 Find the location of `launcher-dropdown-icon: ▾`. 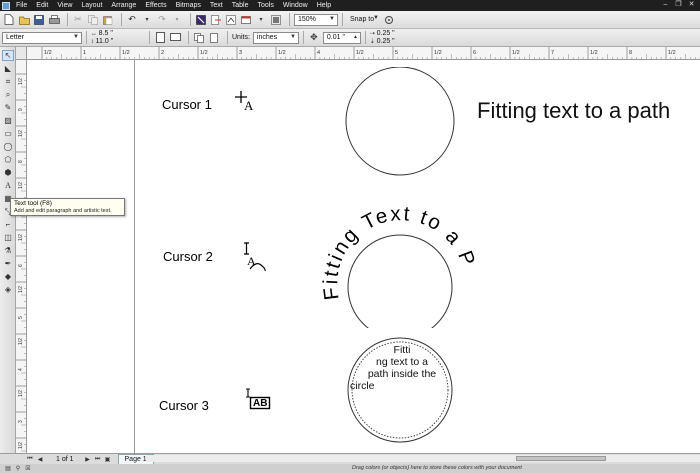

launcher-dropdown-icon: ▾ is located at coordinates (261, 20).